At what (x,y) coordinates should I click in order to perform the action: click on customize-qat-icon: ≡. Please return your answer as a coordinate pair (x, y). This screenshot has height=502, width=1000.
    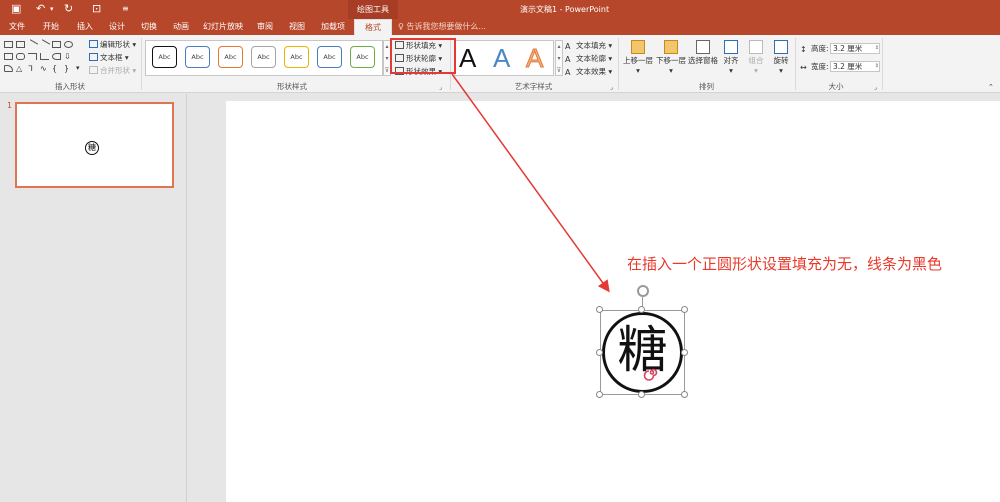
    Looking at the image, I should click on (125, 9).